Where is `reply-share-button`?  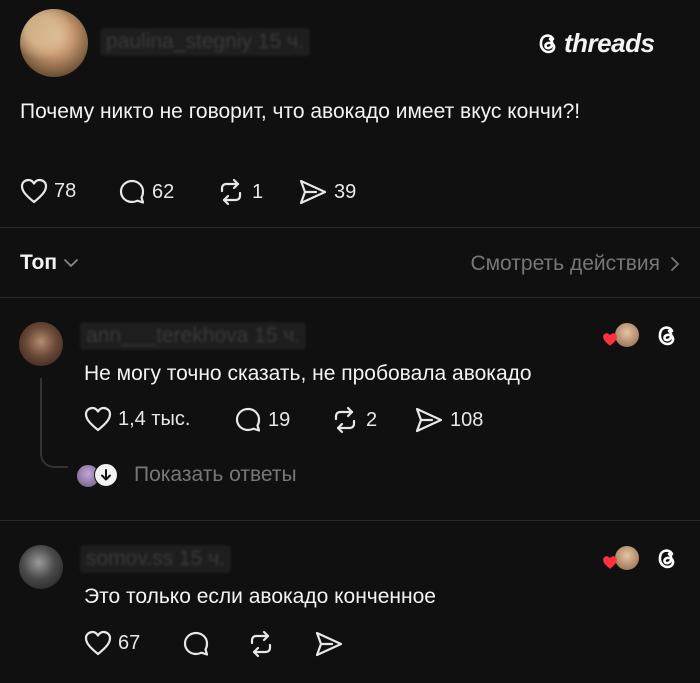
reply-share-button is located at coordinates (329, 644).